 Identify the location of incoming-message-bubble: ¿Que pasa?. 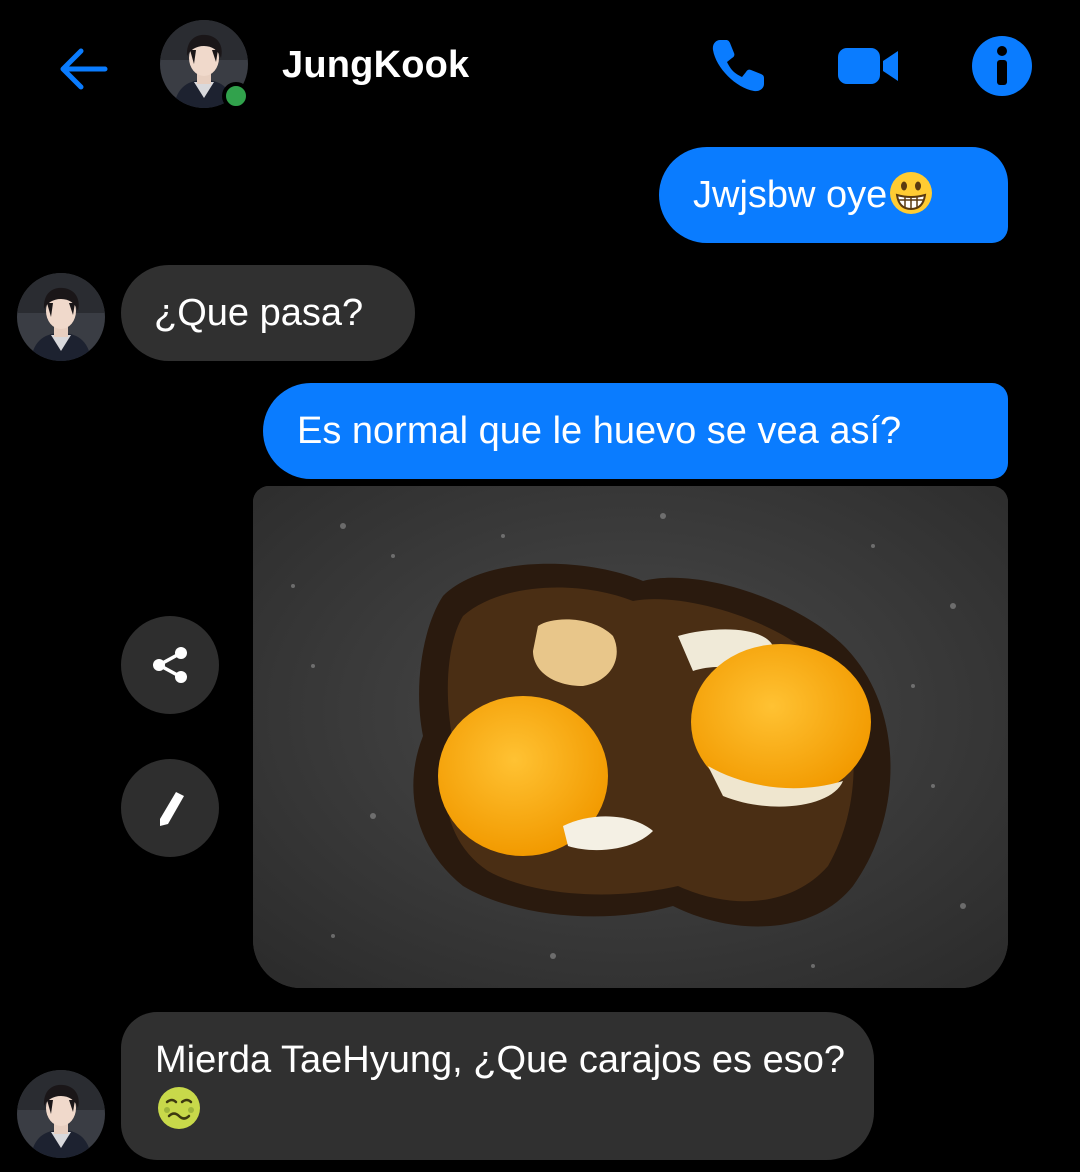
(268, 313).